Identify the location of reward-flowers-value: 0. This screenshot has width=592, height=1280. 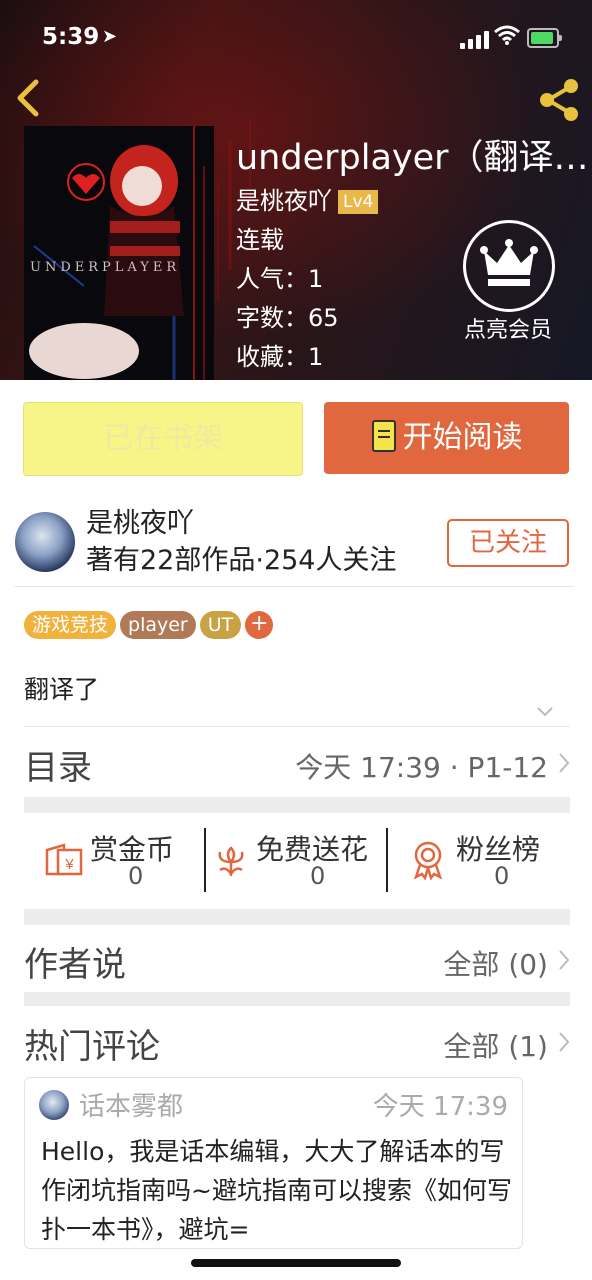
(318, 876).